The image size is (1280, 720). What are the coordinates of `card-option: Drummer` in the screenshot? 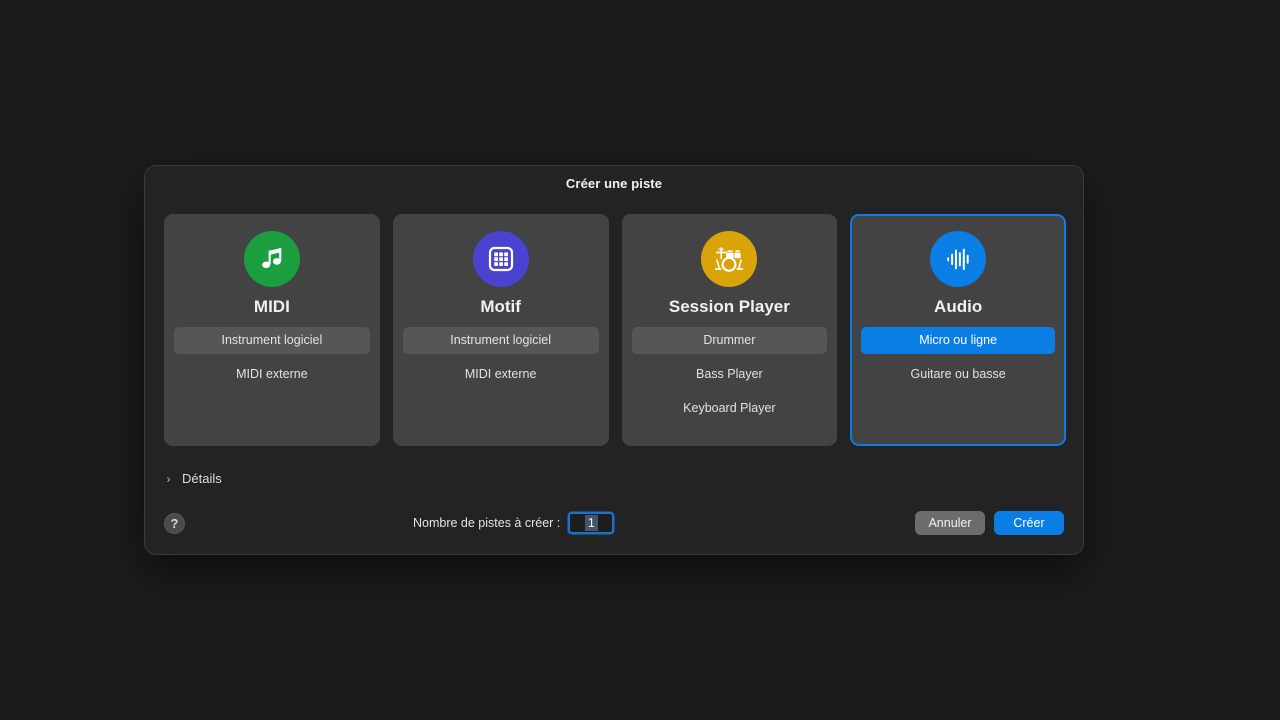 It's located at (729, 340).